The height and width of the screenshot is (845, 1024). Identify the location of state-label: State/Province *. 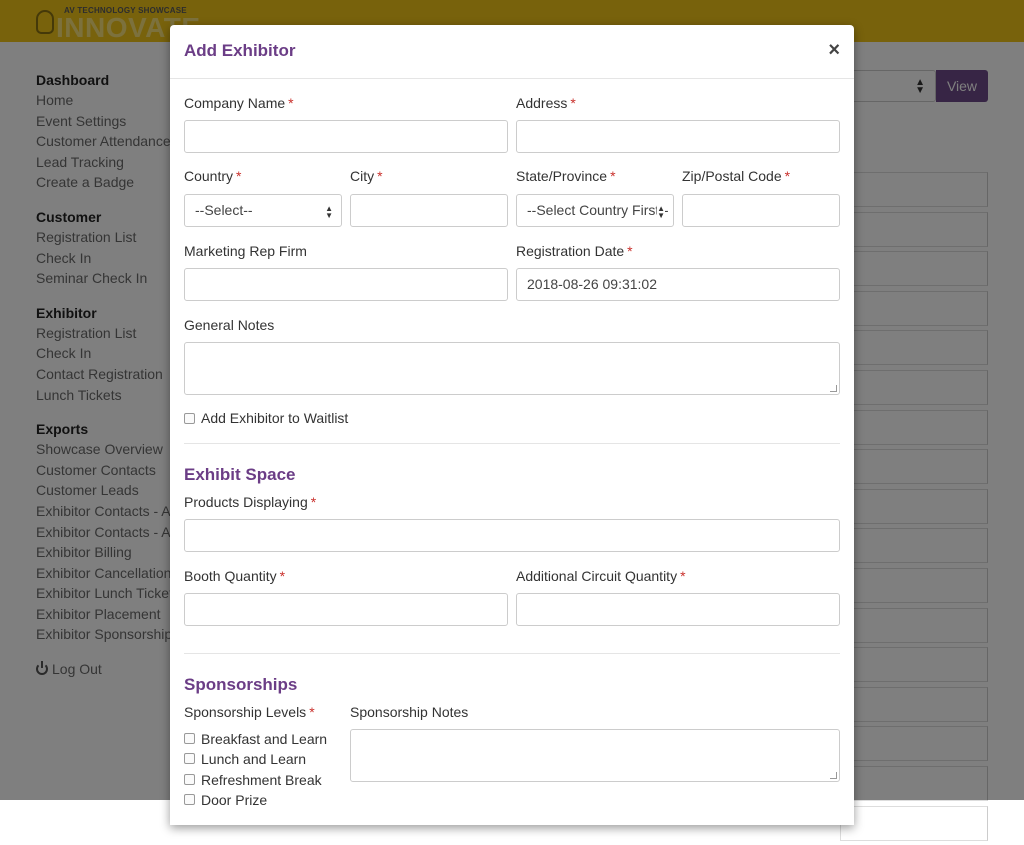
(566, 176).